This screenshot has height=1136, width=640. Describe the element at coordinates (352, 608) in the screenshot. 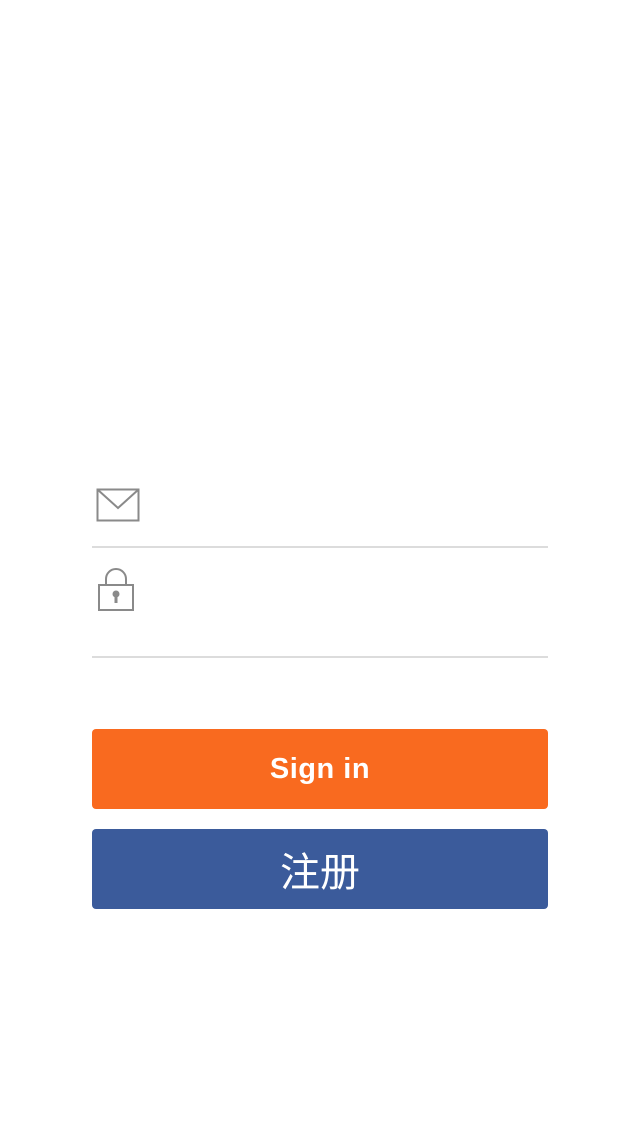

I see `password-input` at that location.